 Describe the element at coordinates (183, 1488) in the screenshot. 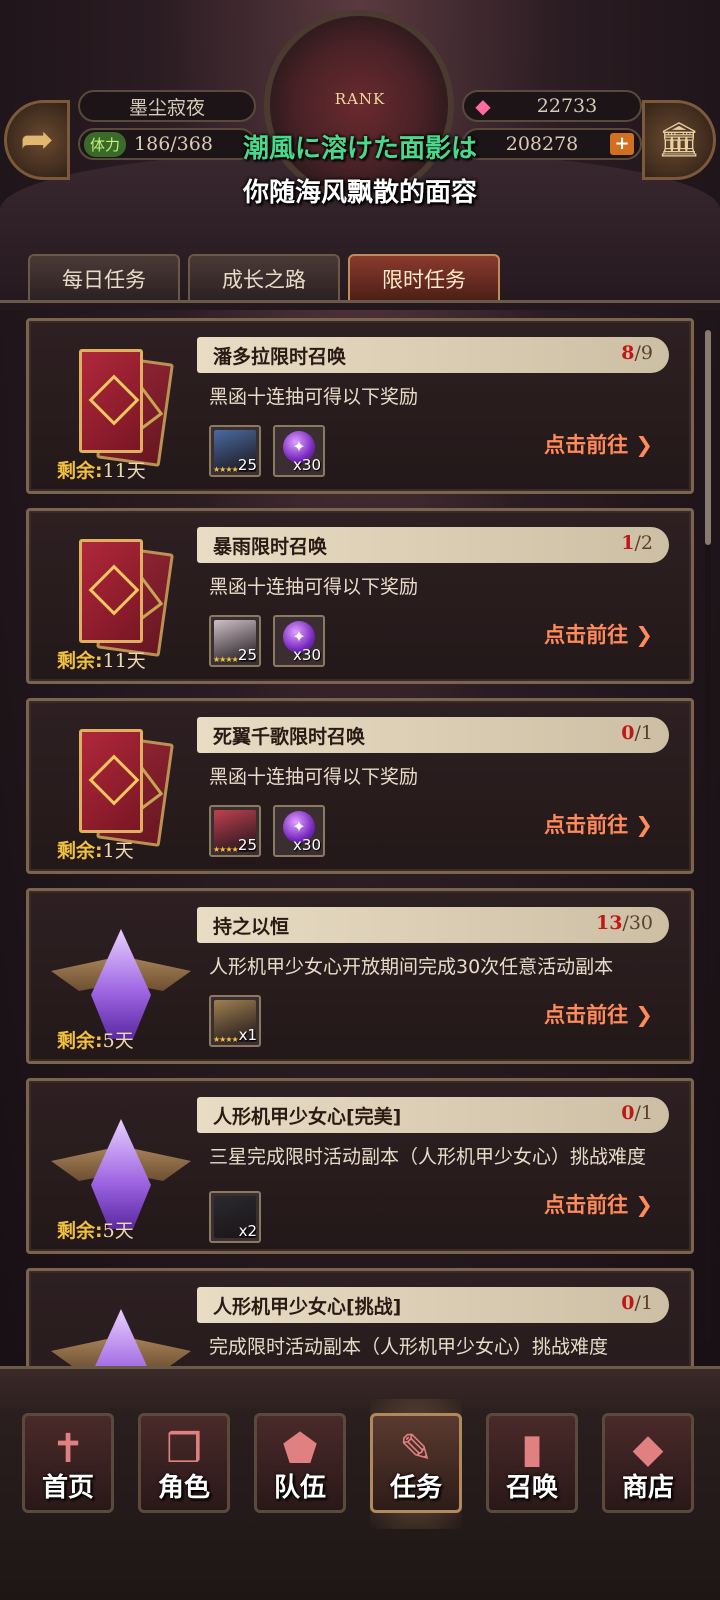

I see `nav-label: 角色` at that location.